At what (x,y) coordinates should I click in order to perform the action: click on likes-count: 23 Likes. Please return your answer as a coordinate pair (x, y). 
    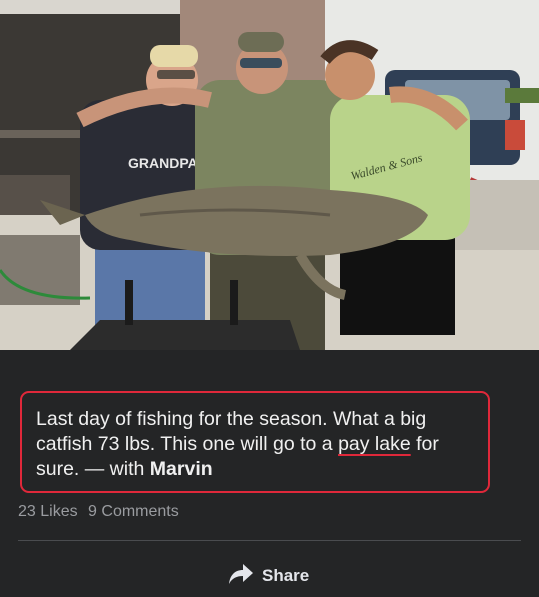
    Looking at the image, I should click on (48, 511).